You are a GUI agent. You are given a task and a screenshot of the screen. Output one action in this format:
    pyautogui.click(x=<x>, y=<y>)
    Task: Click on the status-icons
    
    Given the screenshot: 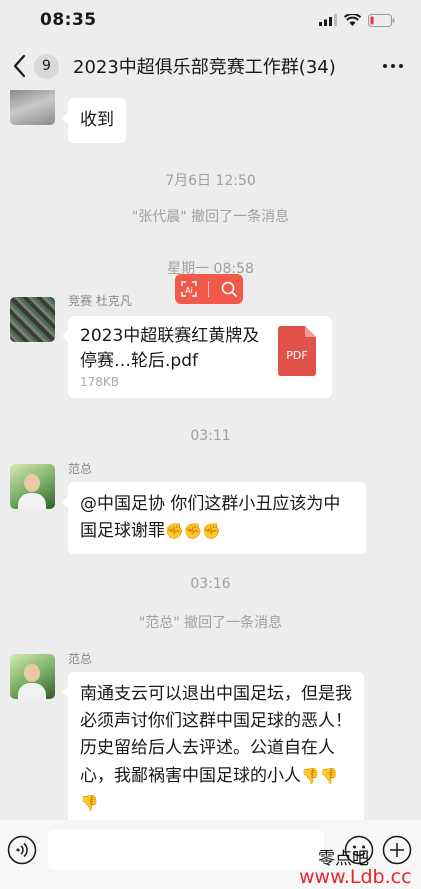 What is the action you would take?
    pyautogui.click(x=357, y=20)
    